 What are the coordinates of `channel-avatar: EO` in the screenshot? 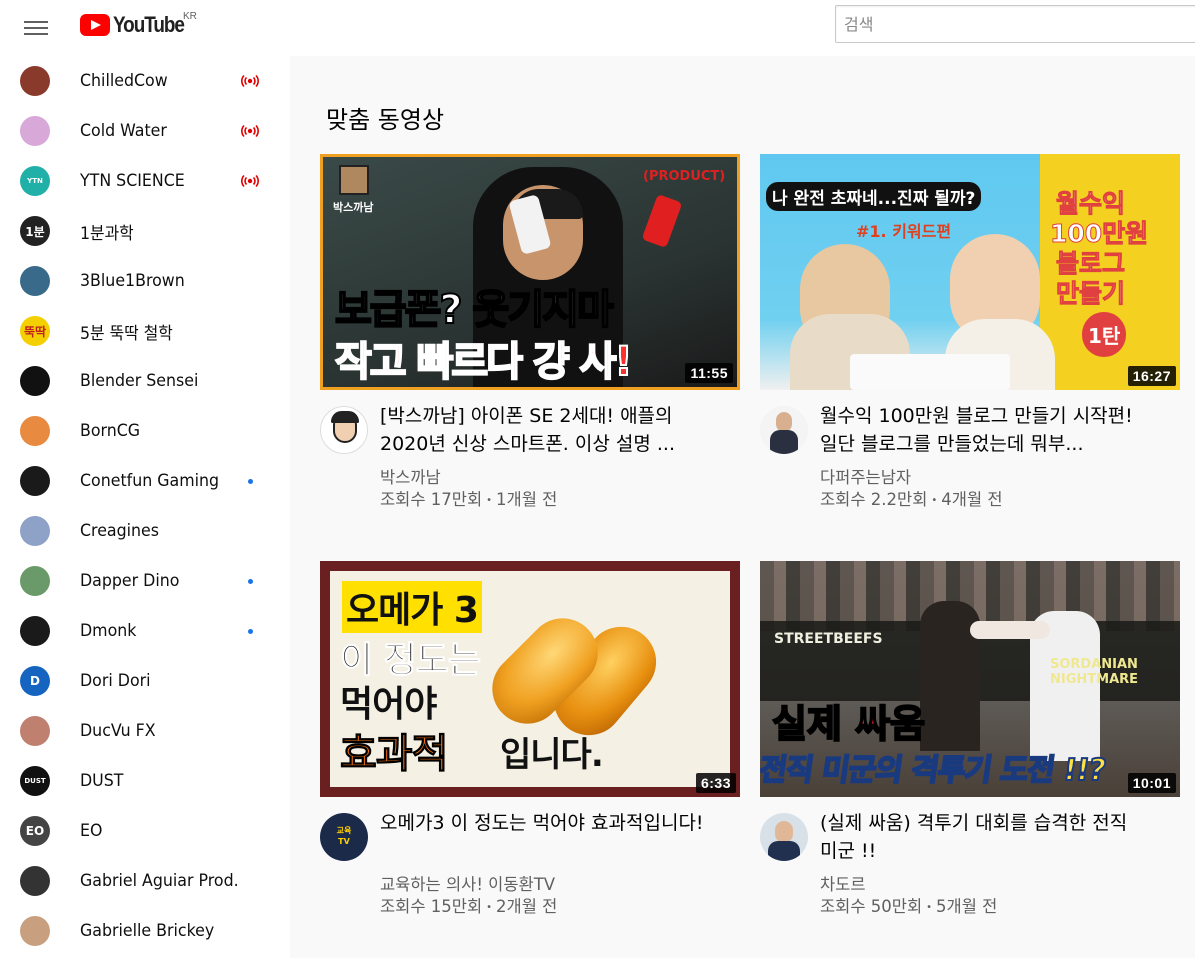 It's located at (35, 831).